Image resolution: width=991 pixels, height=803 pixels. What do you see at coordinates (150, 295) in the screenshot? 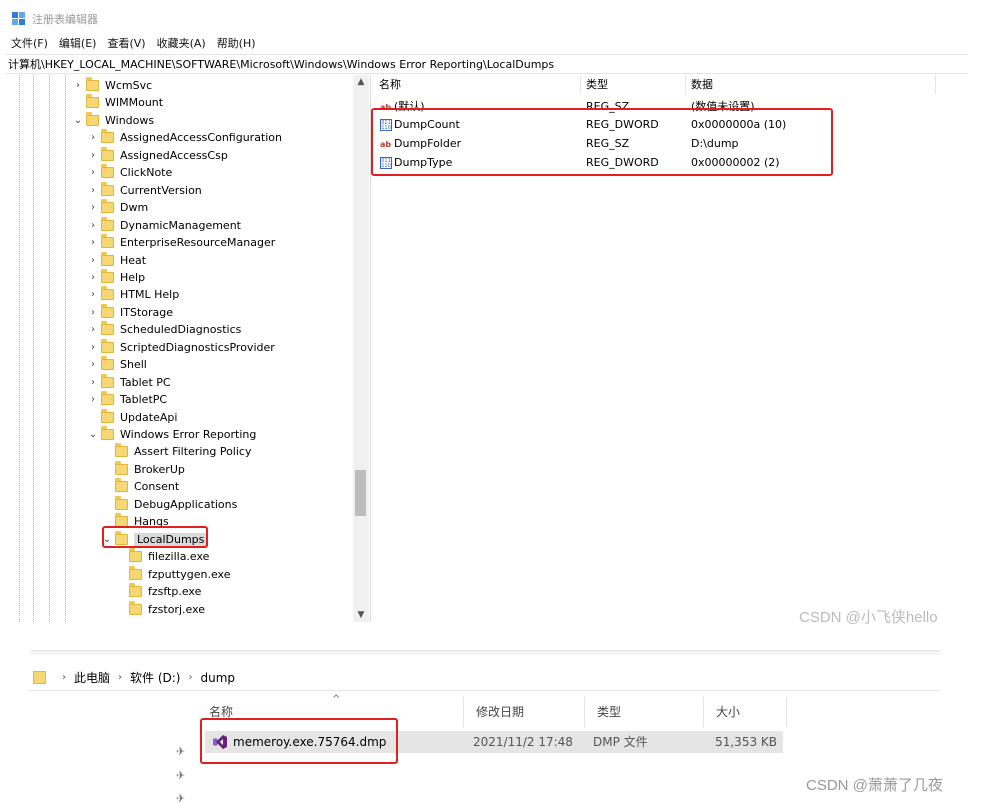
I see `tree-item-label: HTML Help` at bounding box center [150, 295].